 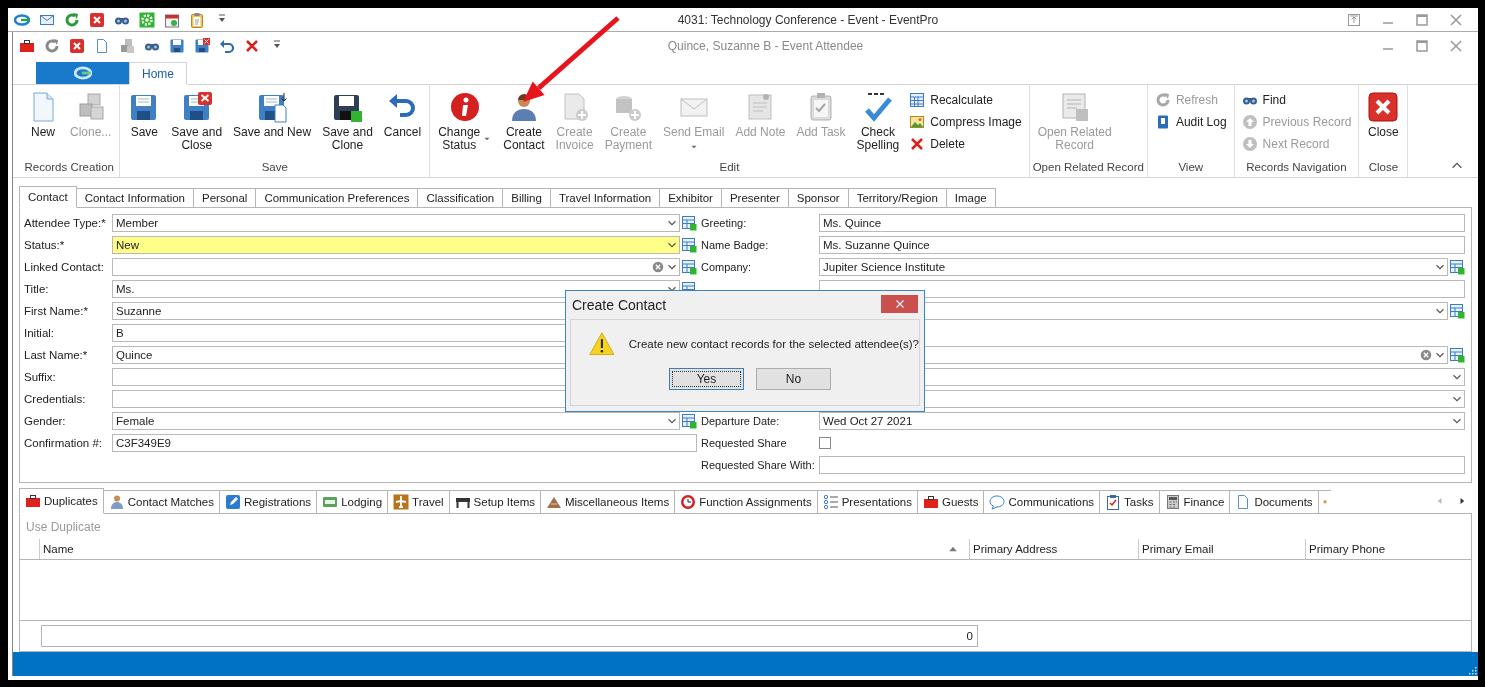 I want to click on form-tab: Contact Information, so click(x=135, y=198).